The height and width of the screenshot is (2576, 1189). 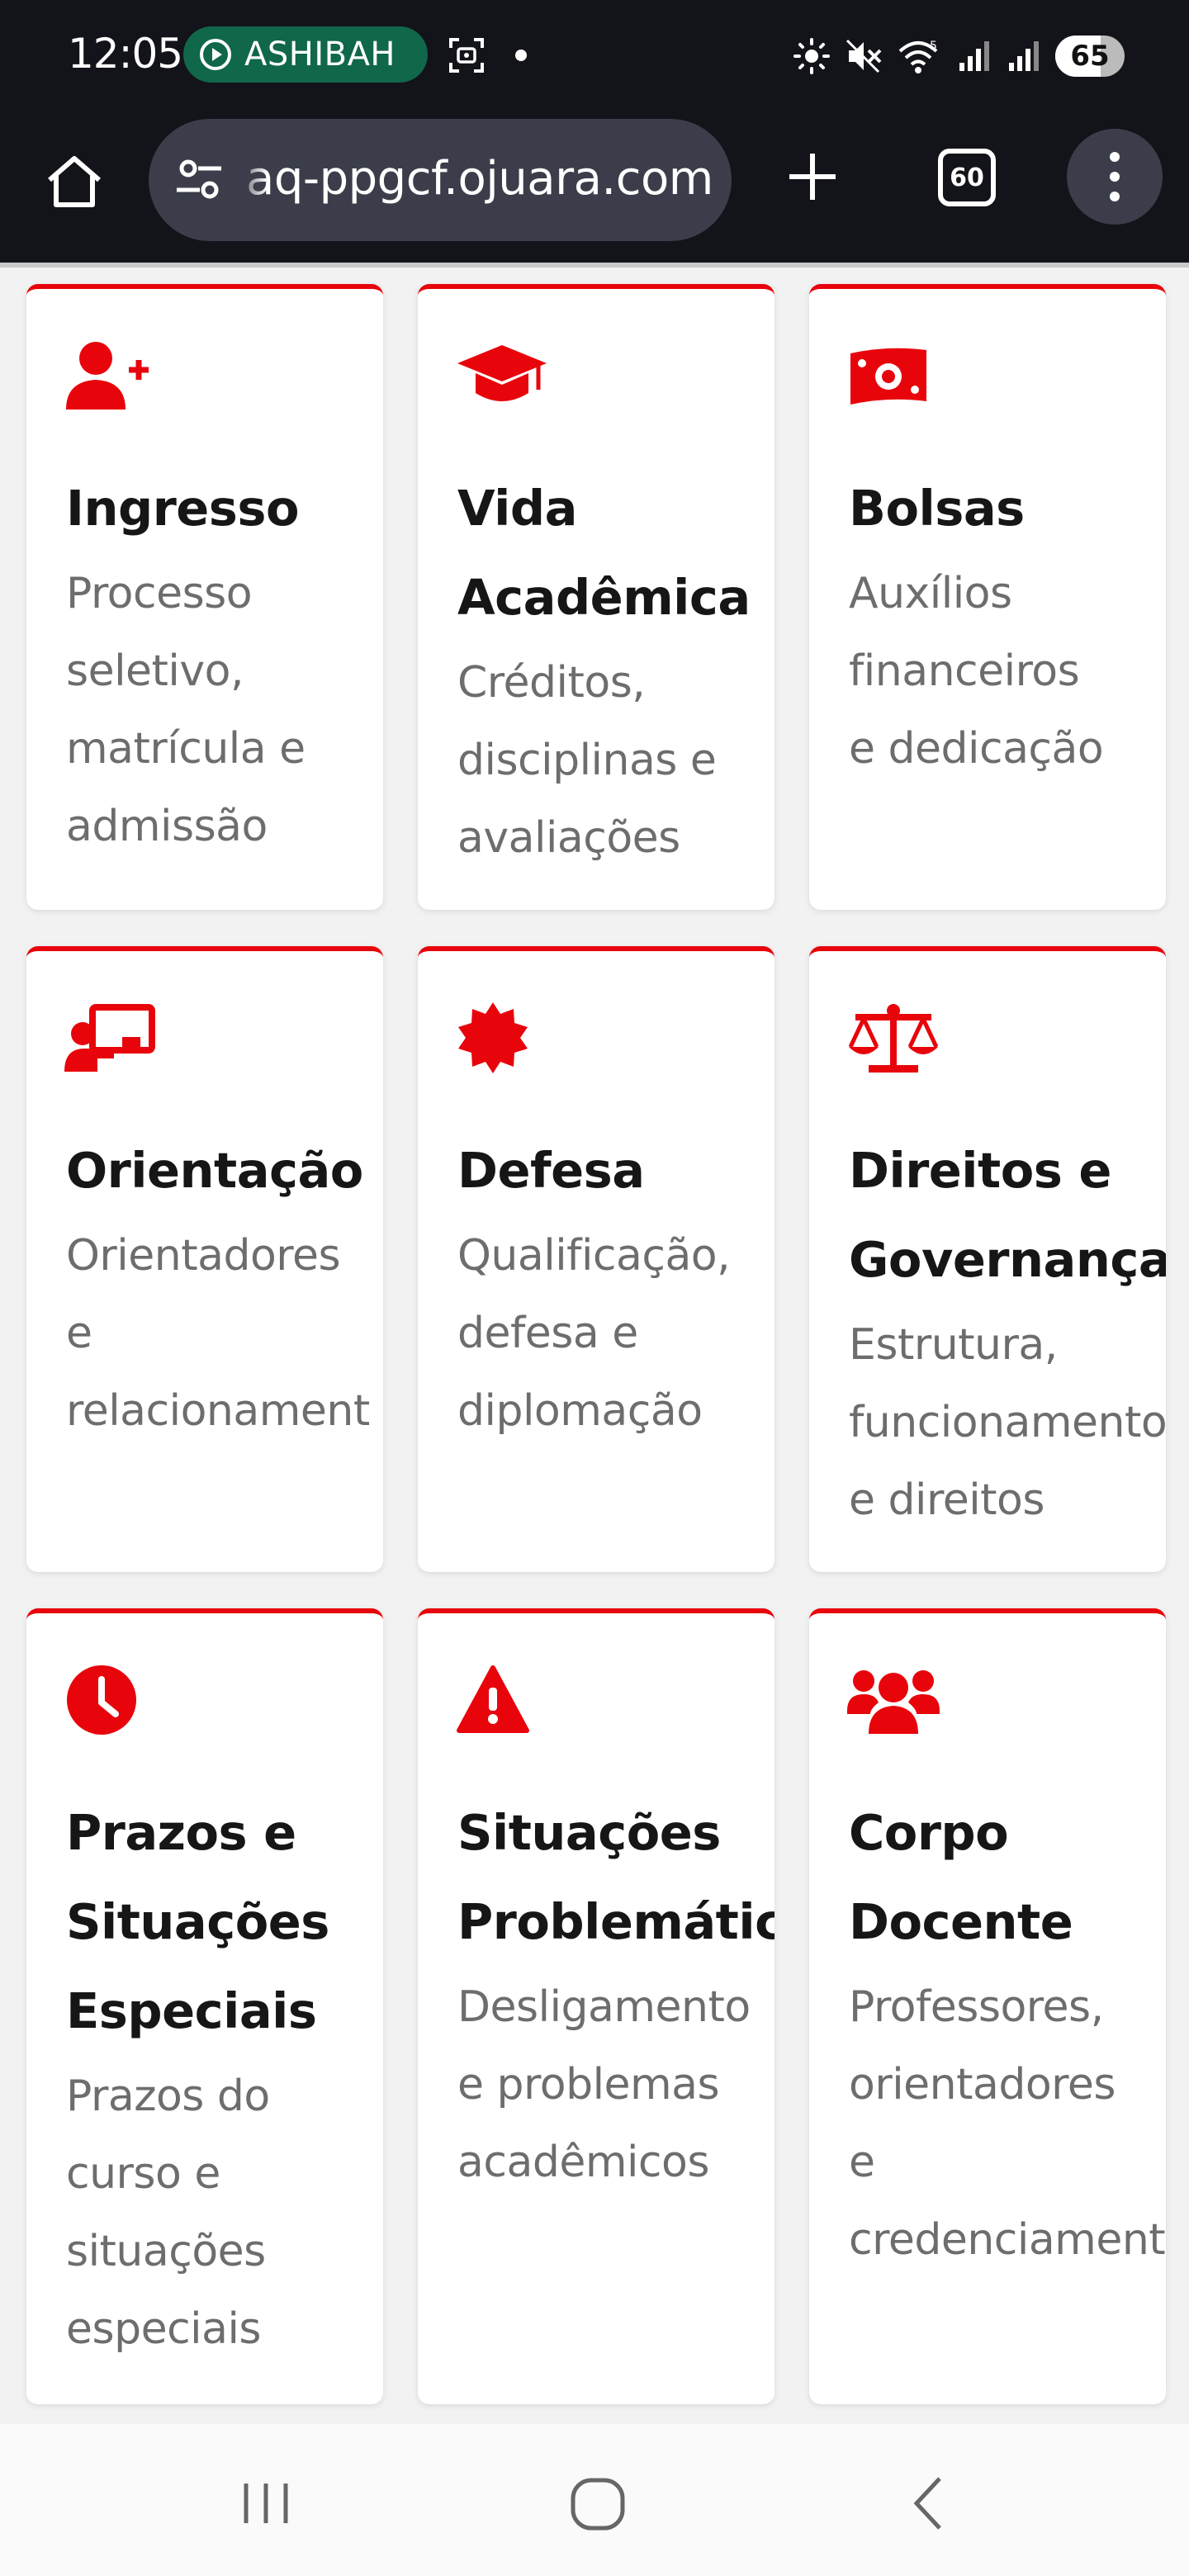 What do you see at coordinates (604, 553) in the screenshot?
I see `card-title: Vida Acadêmica` at bounding box center [604, 553].